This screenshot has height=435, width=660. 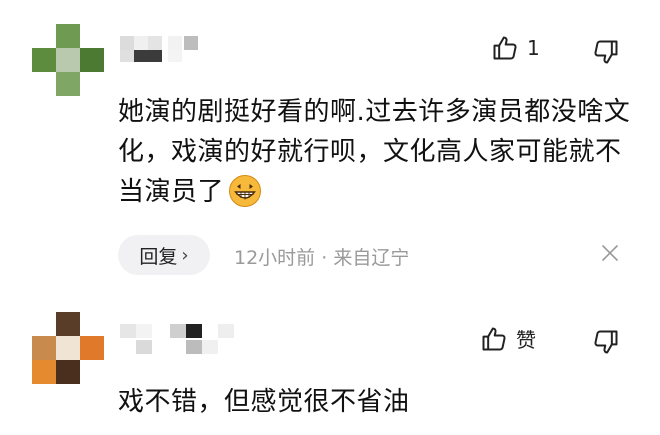 What do you see at coordinates (185, 255) in the screenshot?
I see `chevron-right-icon: ›` at bounding box center [185, 255].